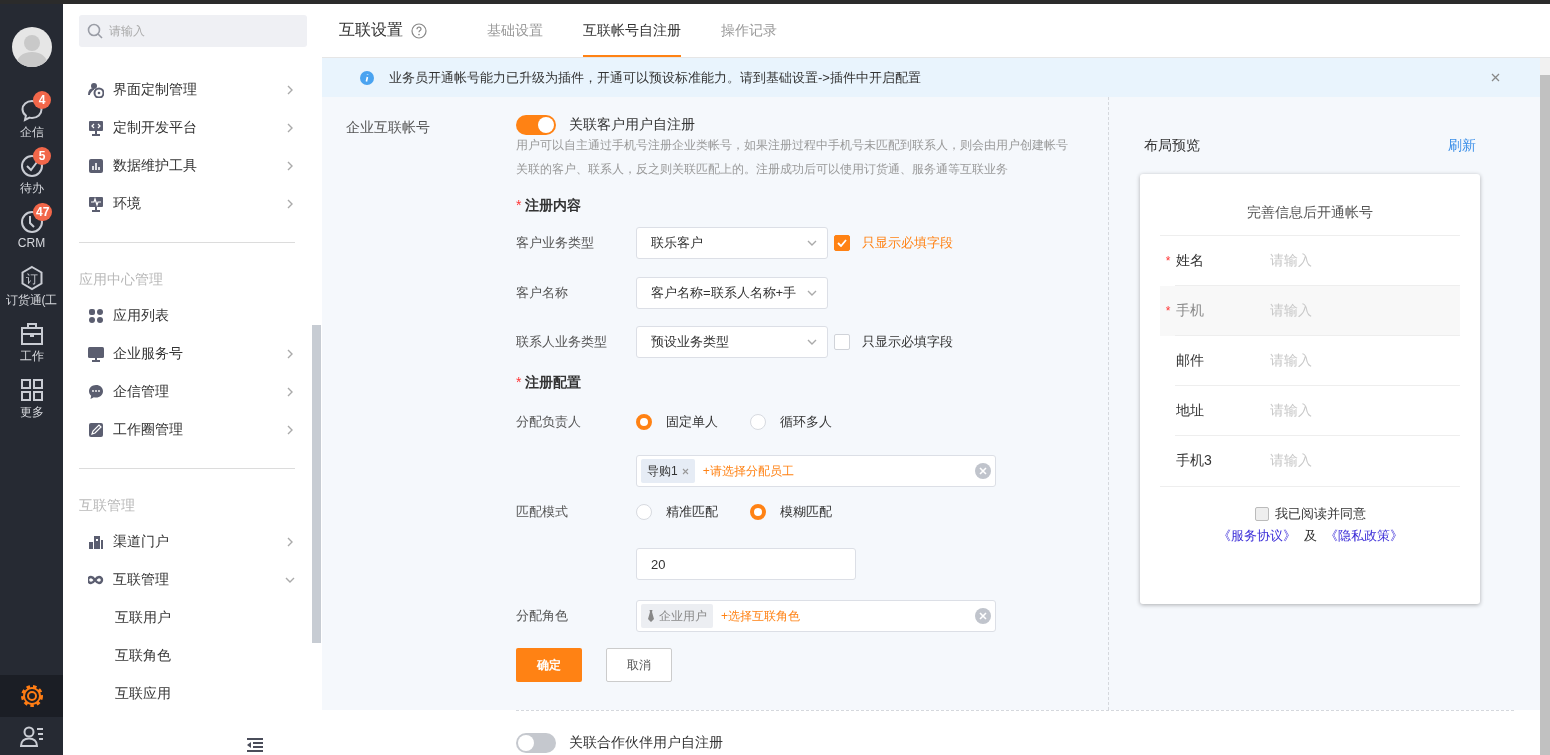 The height and width of the screenshot is (755, 1550). Describe the element at coordinates (646, 743) in the screenshot. I see `toggle-label: 关联合作伙伴用户自注册` at that location.